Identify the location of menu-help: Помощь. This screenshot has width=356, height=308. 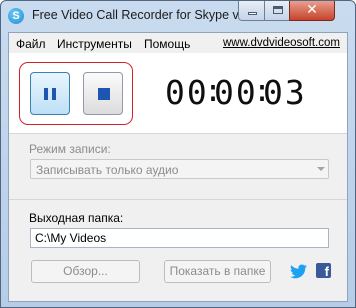
(167, 44).